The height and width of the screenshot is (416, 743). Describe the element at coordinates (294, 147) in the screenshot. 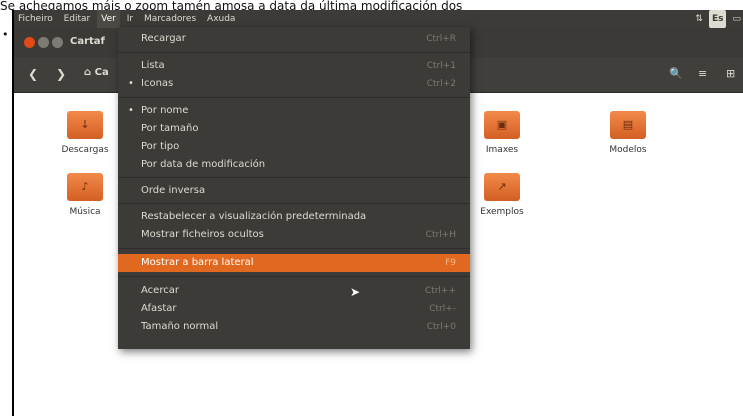

I see `menu-item-por-tipo: Por tipo` at that location.